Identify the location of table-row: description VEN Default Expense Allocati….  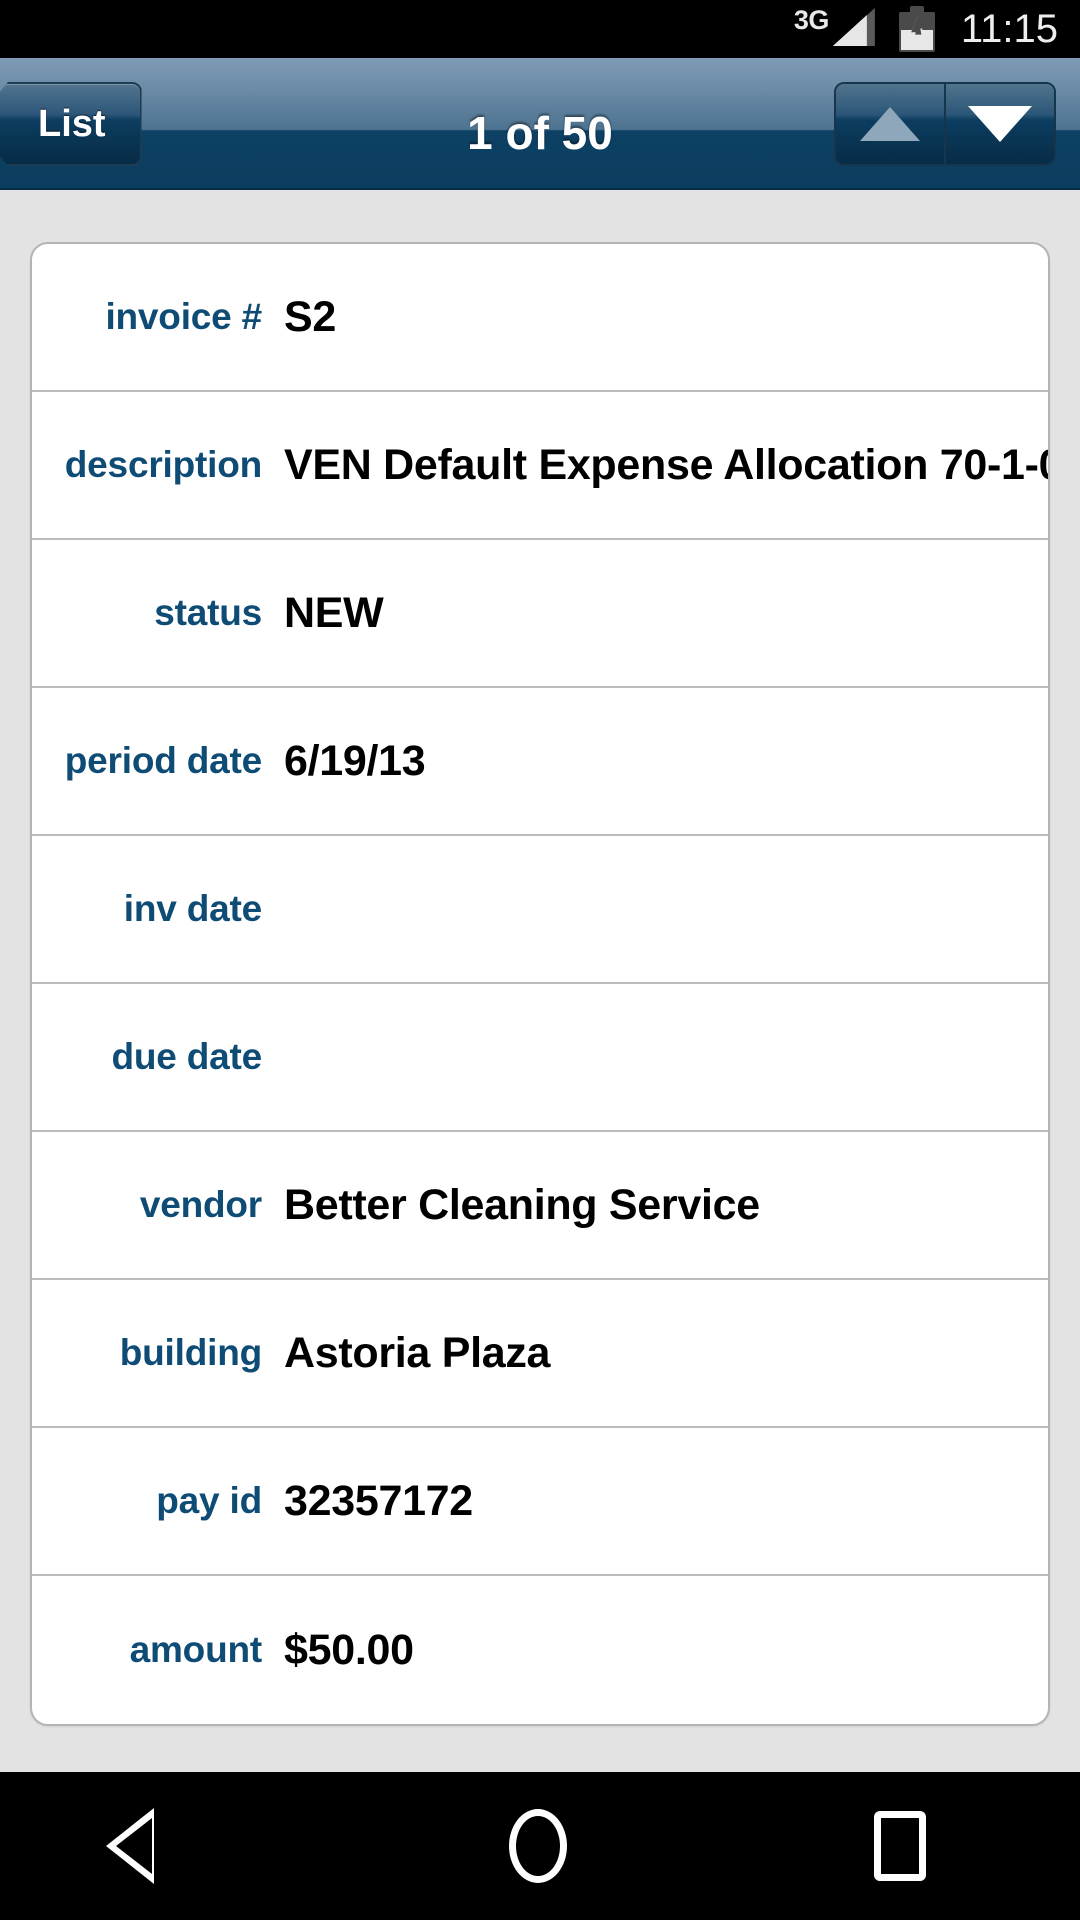
(540, 466).